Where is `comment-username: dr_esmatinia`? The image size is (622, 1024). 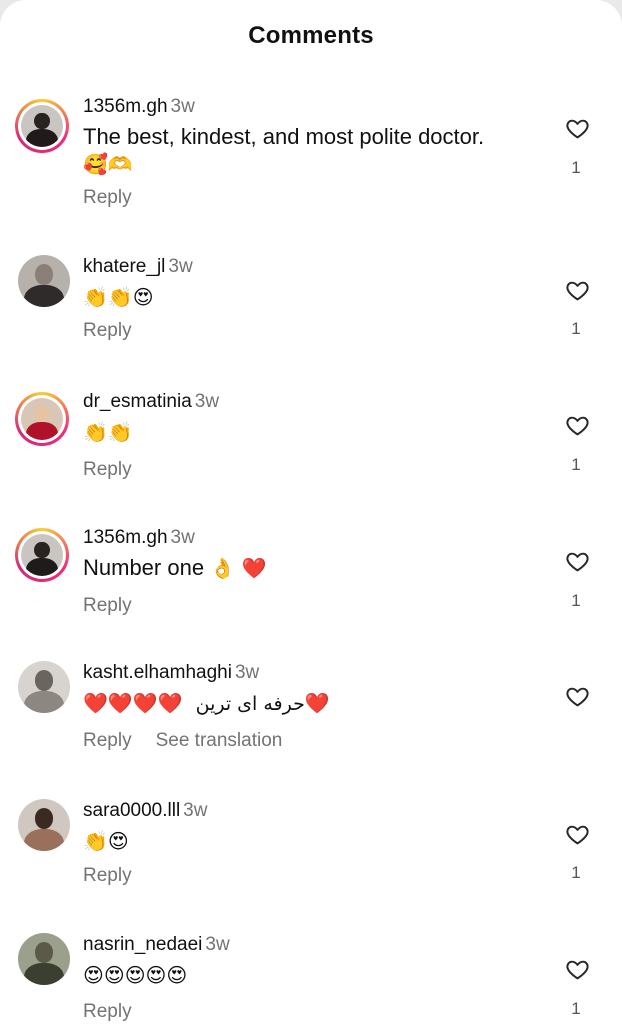
comment-username: dr_esmatinia is located at coordinates (137, 401).